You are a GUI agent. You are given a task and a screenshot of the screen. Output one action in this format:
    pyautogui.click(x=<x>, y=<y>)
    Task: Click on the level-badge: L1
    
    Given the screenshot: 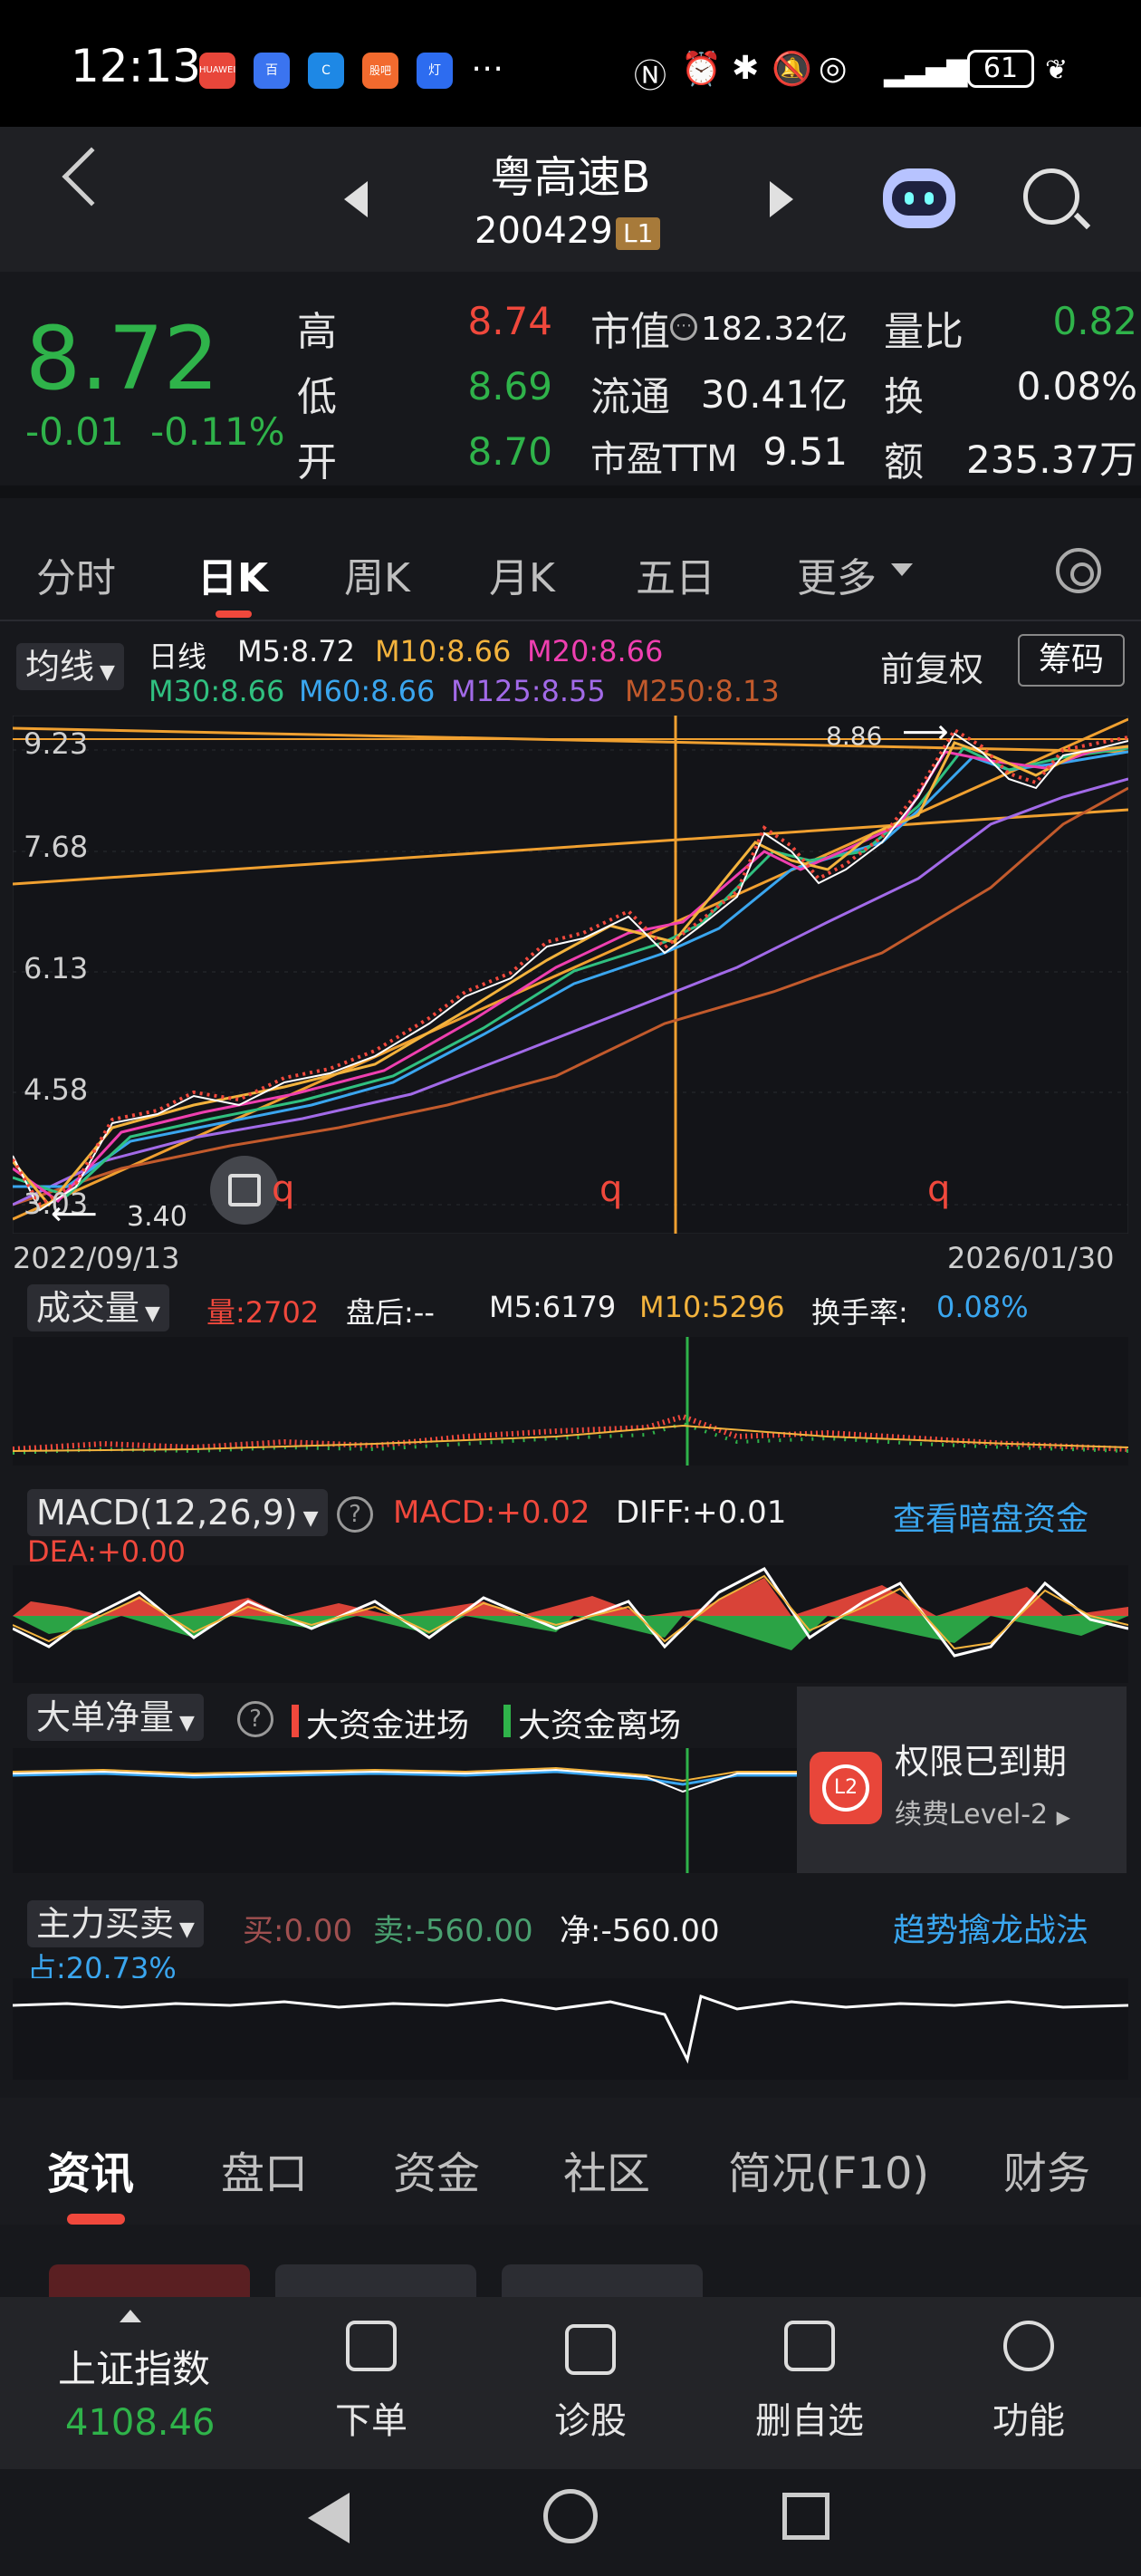 What is the action you would take?
    pyautogui.click(x=638, y=233)
    